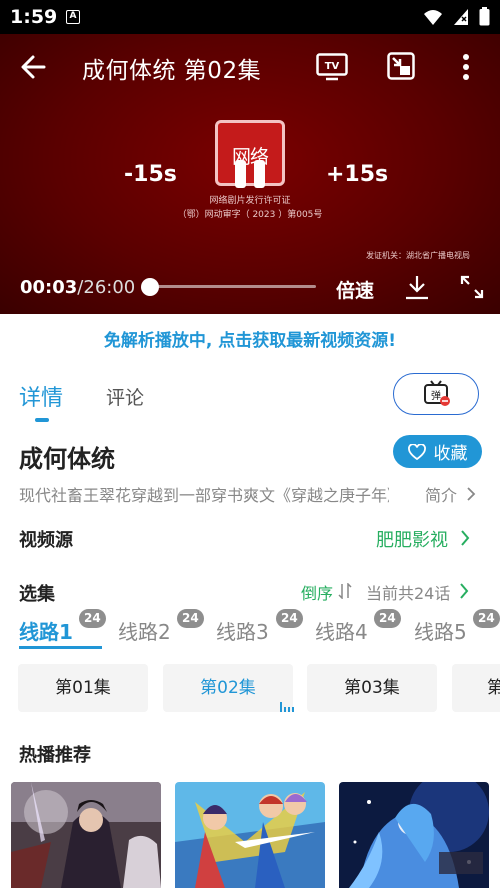  Describe the element at coordinates (41, 396) in the screenshot. I see `tab-detail: 详情` at that location.